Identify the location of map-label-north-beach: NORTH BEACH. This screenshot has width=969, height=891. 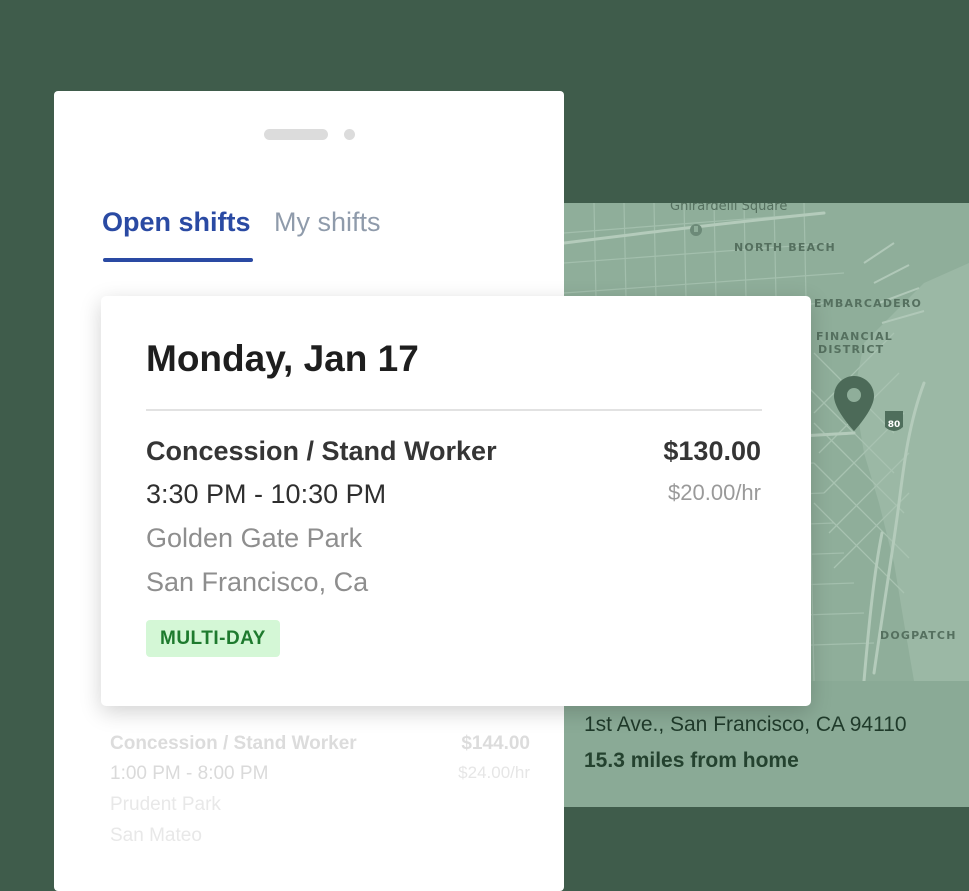
(785, 247).